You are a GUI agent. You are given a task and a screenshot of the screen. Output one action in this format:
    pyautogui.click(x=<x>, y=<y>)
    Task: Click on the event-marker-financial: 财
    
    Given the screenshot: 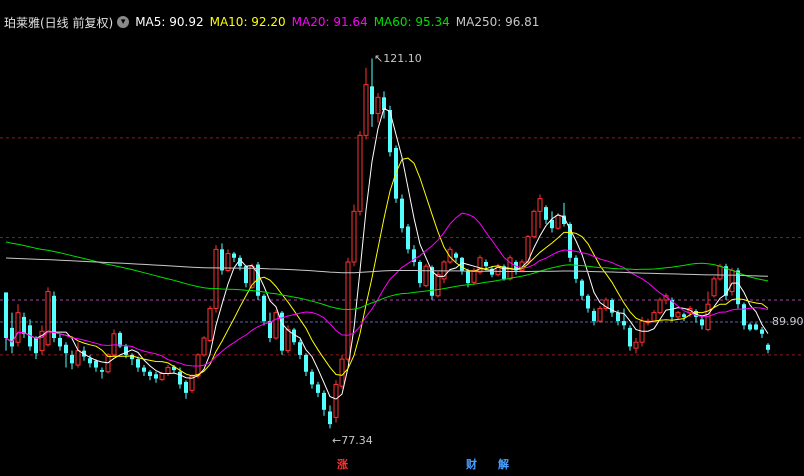 What is the action you would take?
    pyautogui.click(x=471, y=464)
    